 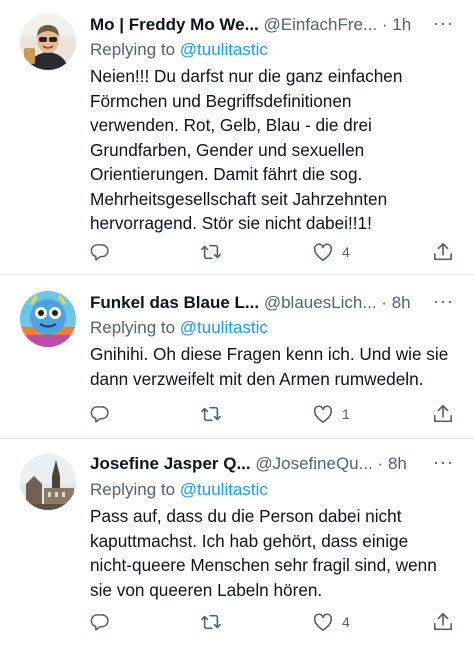 What do you see at coordinates (346, 414) in the screenshot?
I see `like-count: 1` at bounding box center [346, 414].